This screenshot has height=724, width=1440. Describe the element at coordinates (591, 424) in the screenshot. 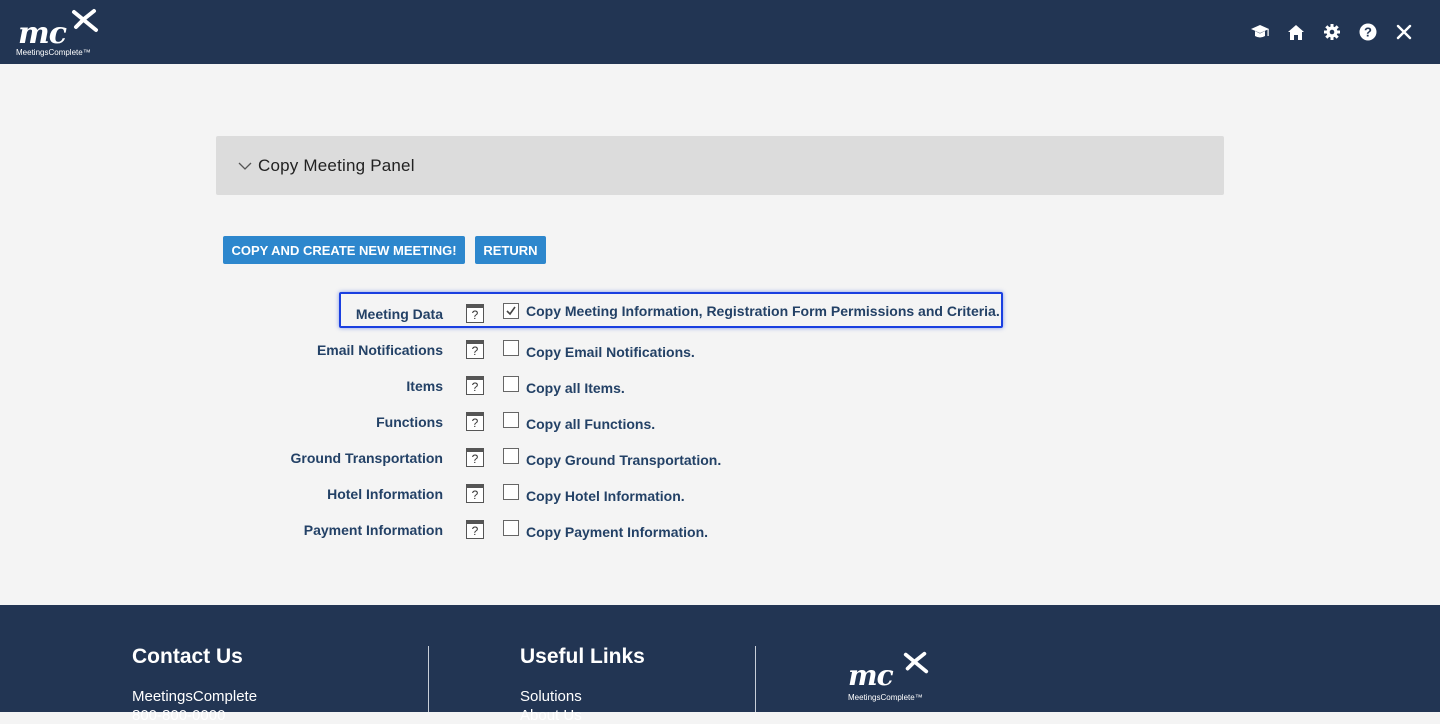

I see `option-text: Copy all Functions.` at that location.